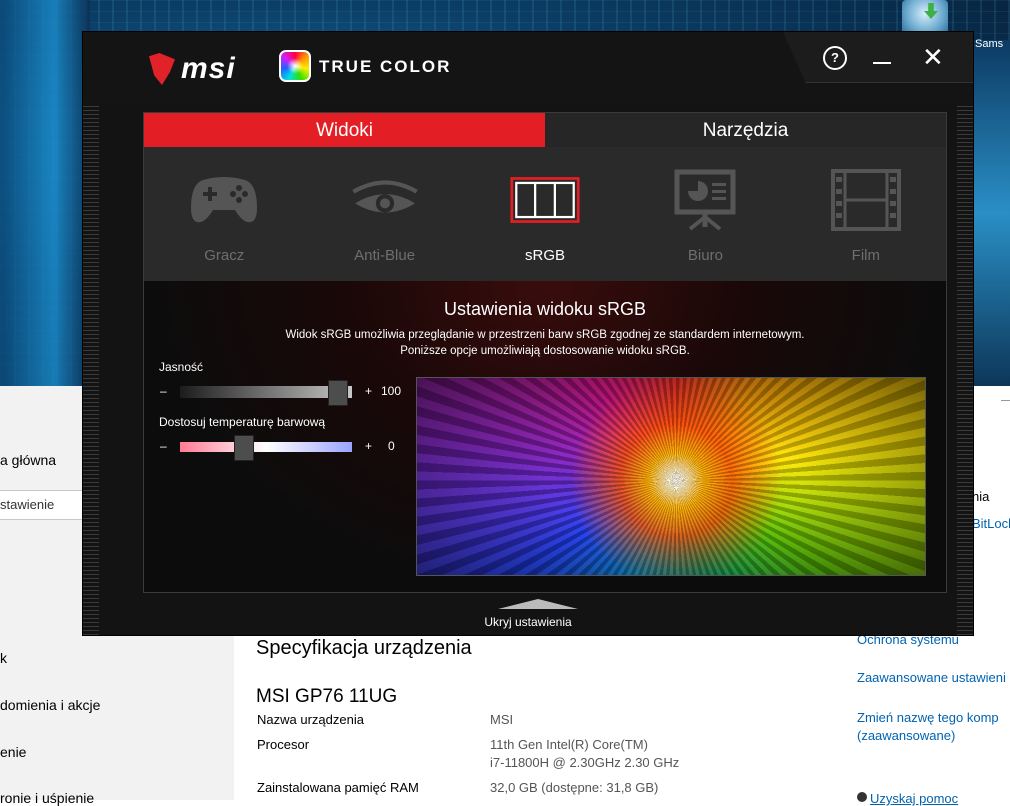 The width and height of the screenshot is (1010, 806). What do you see at coordinates (243, 448) in the screenshot?
I see `color-temperature-slider-thumb` at bounding box center [243, 448].